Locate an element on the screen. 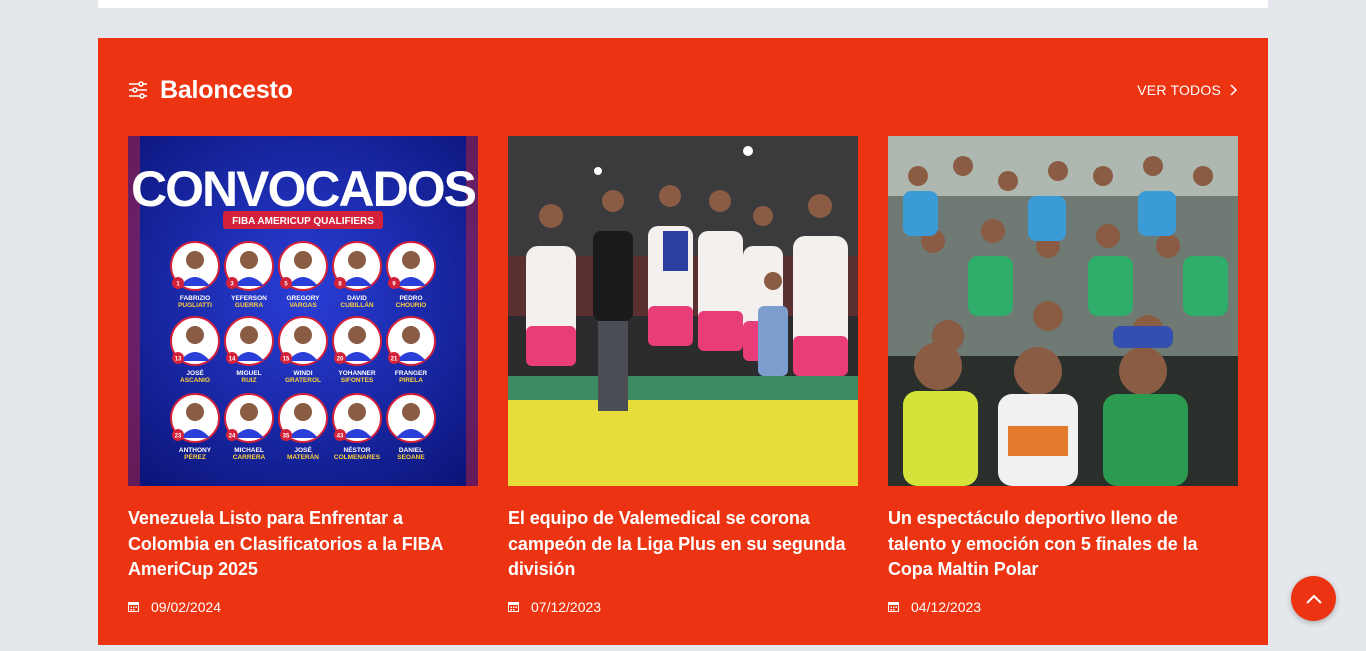 Image resolution: width=1366 pixels, height=651 pixels. article-meta: 07/12/2023 is located at coordinates (683, 607).